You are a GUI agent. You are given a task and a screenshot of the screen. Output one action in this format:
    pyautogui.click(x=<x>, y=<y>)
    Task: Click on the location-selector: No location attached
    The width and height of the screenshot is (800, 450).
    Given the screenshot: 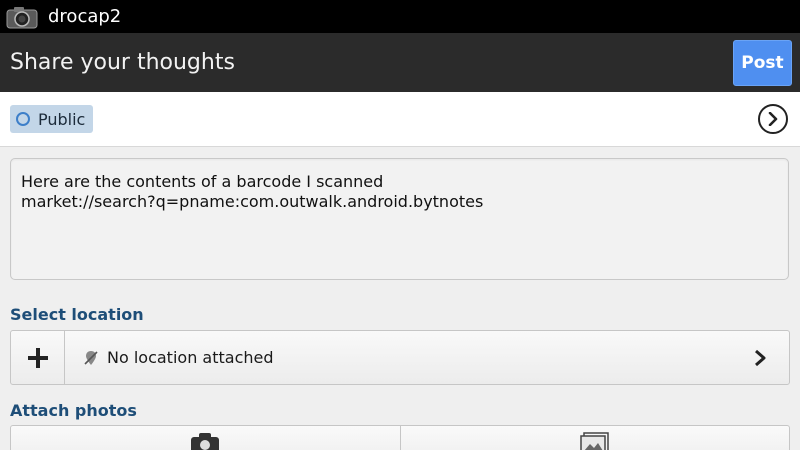 What is the action you would take?
    pyautogui.click(x=427, y=357)
    